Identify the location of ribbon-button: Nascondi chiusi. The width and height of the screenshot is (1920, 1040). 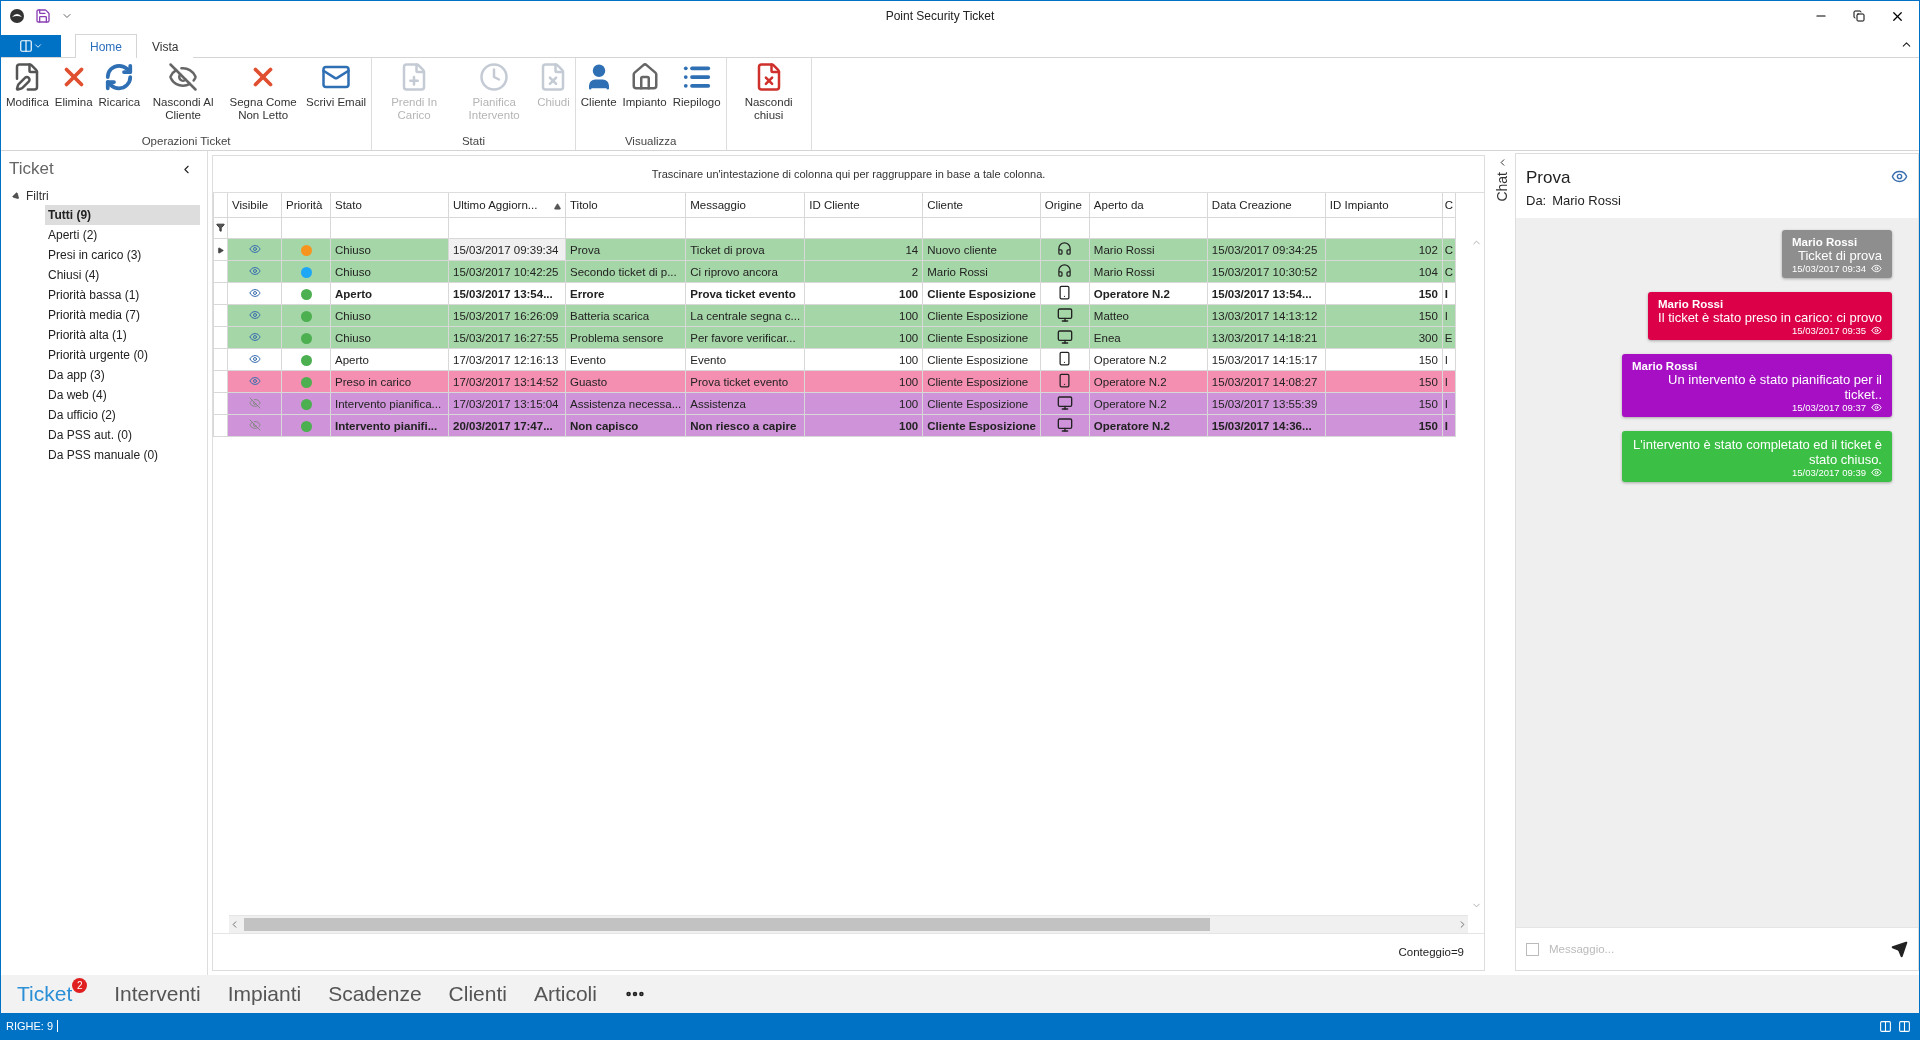
(768, 102).